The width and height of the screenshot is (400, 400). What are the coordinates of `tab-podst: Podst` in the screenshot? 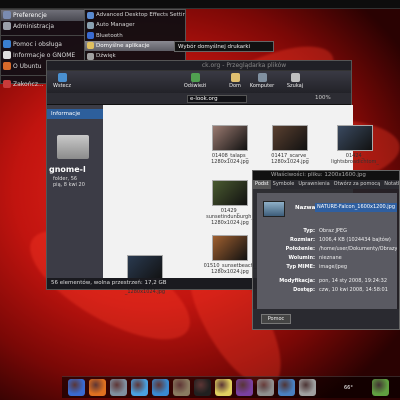 It's located at (262, 184).